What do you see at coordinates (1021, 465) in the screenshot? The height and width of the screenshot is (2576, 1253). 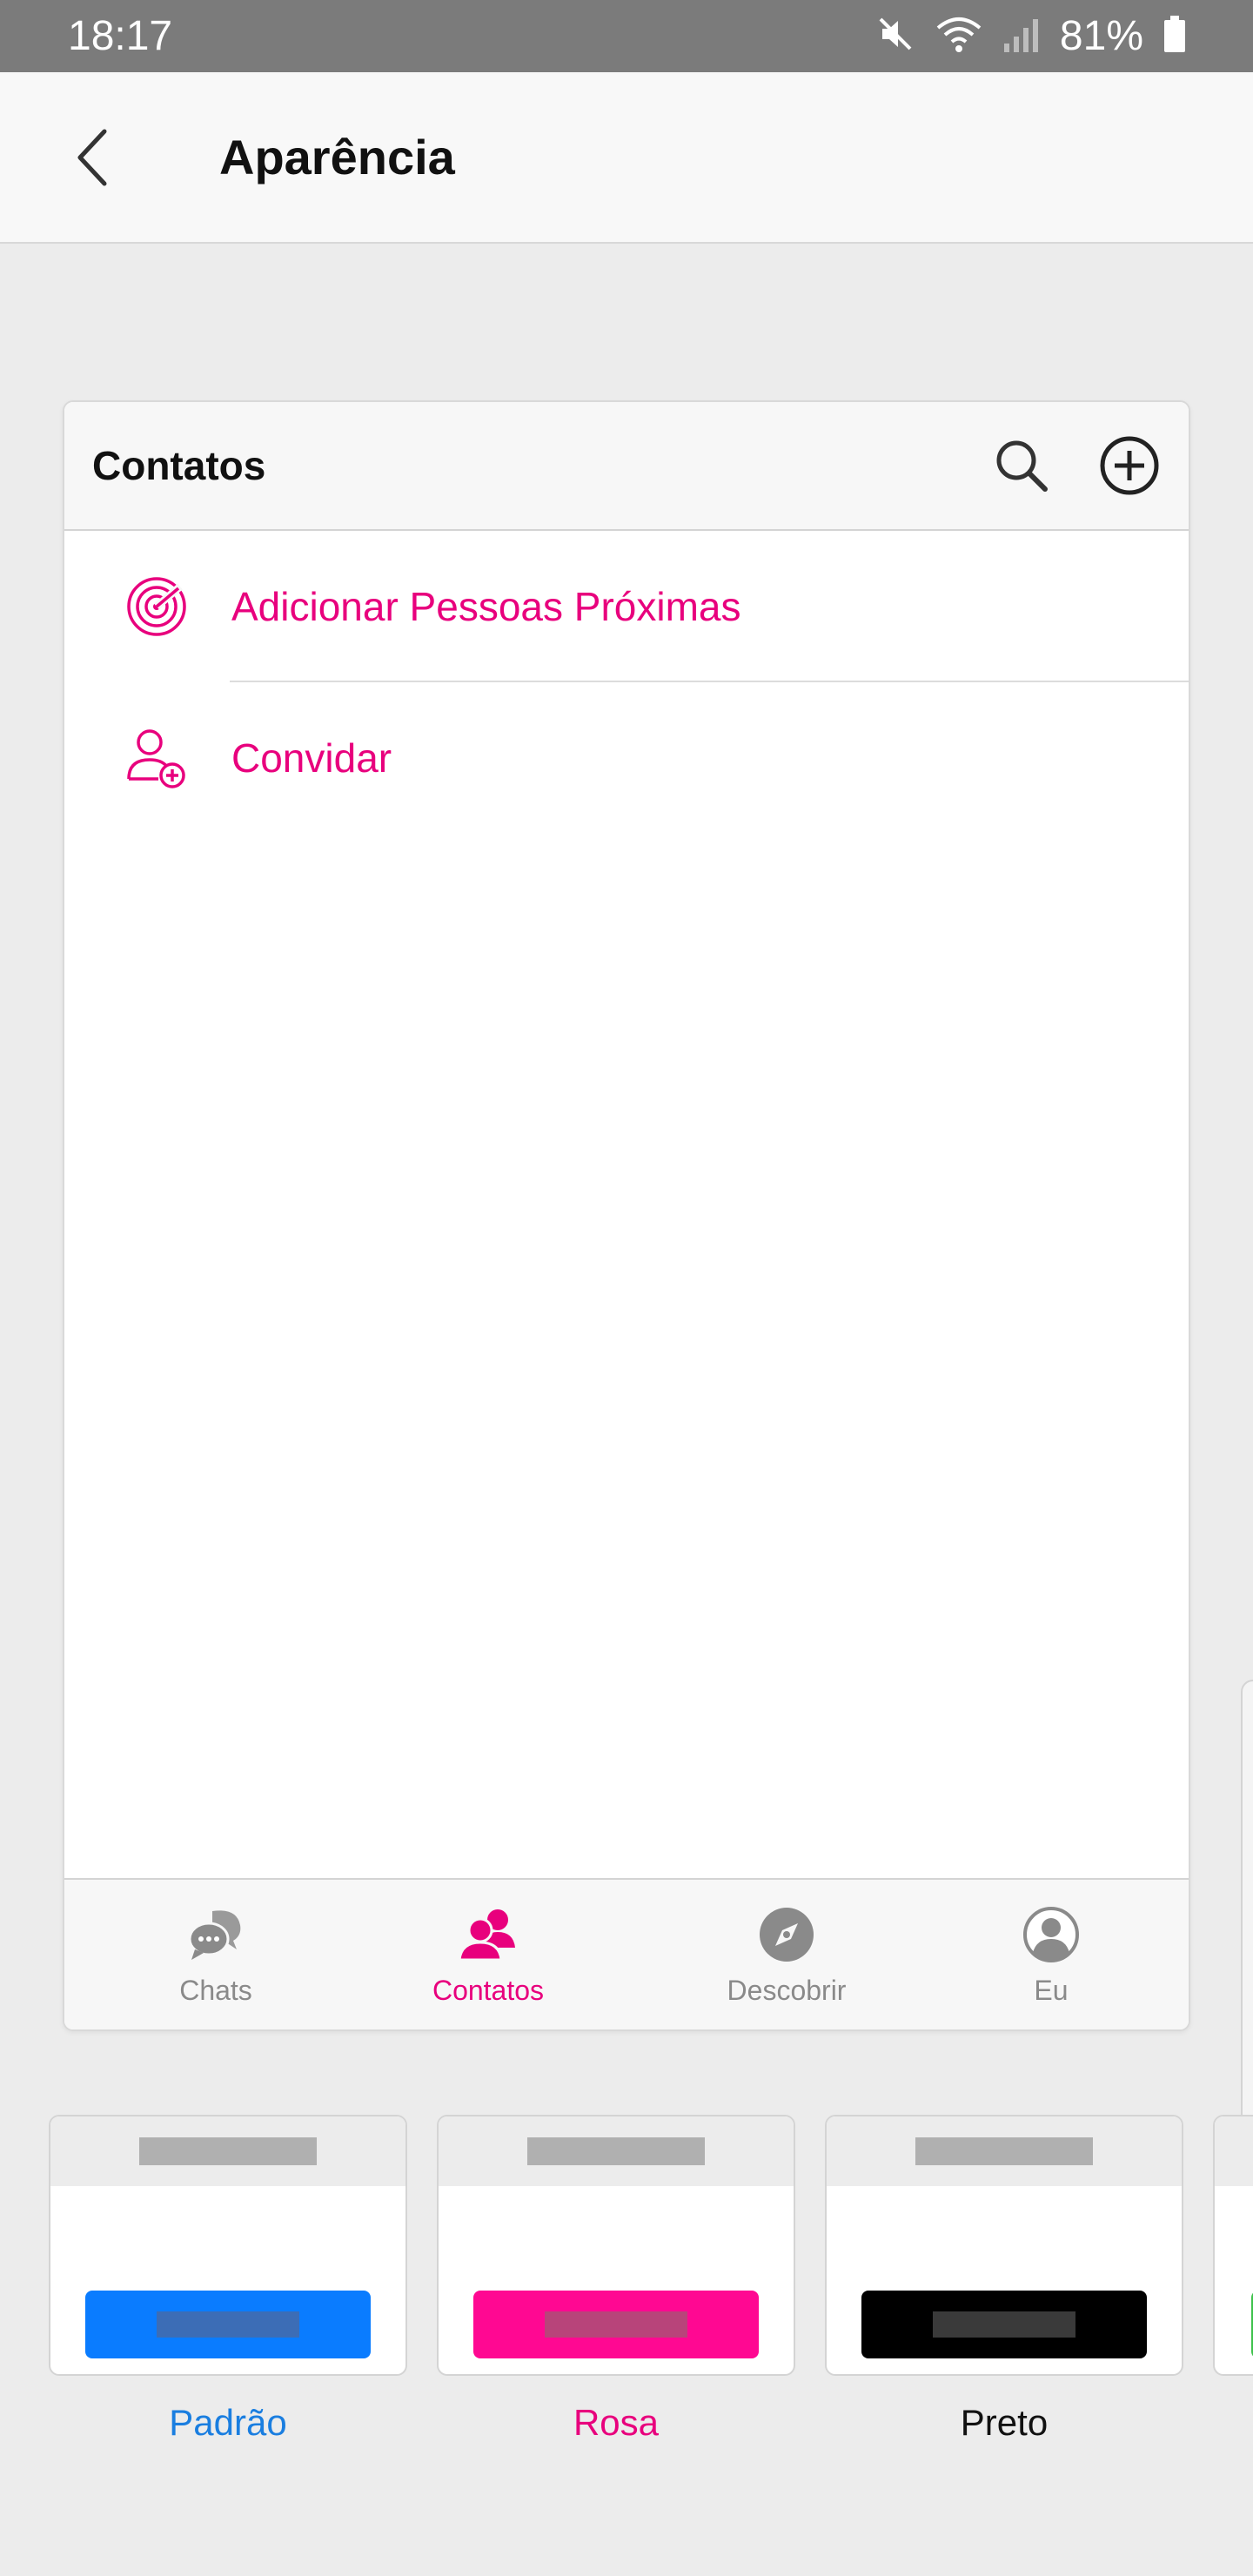 I see `search-icon` at bounding box center [1021, 465].